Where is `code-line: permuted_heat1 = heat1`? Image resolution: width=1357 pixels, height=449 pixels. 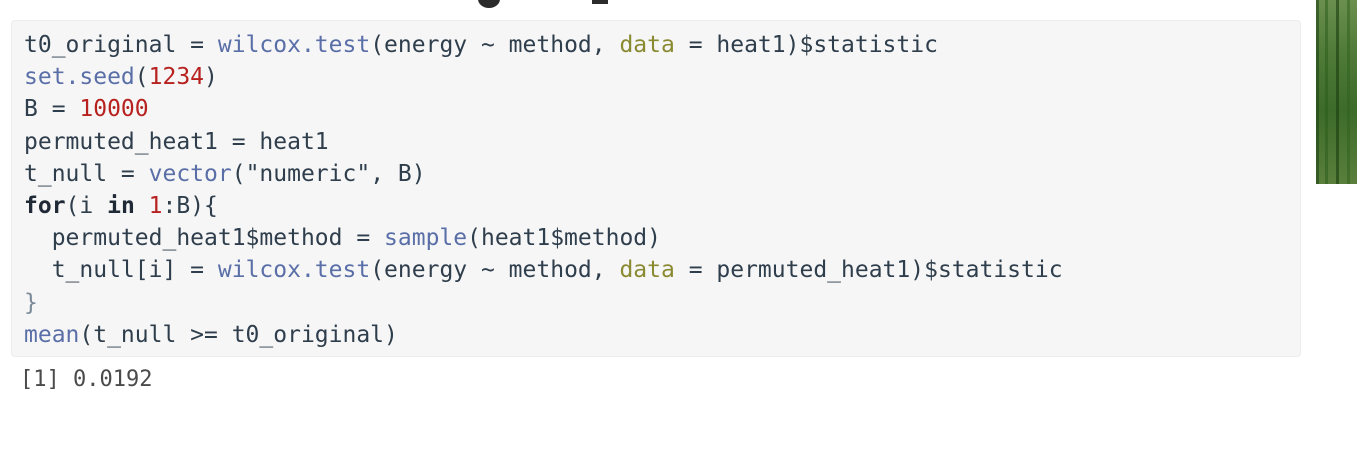
code-line: permuted_heat1 = heat1 is located at coordinates (543, 142).